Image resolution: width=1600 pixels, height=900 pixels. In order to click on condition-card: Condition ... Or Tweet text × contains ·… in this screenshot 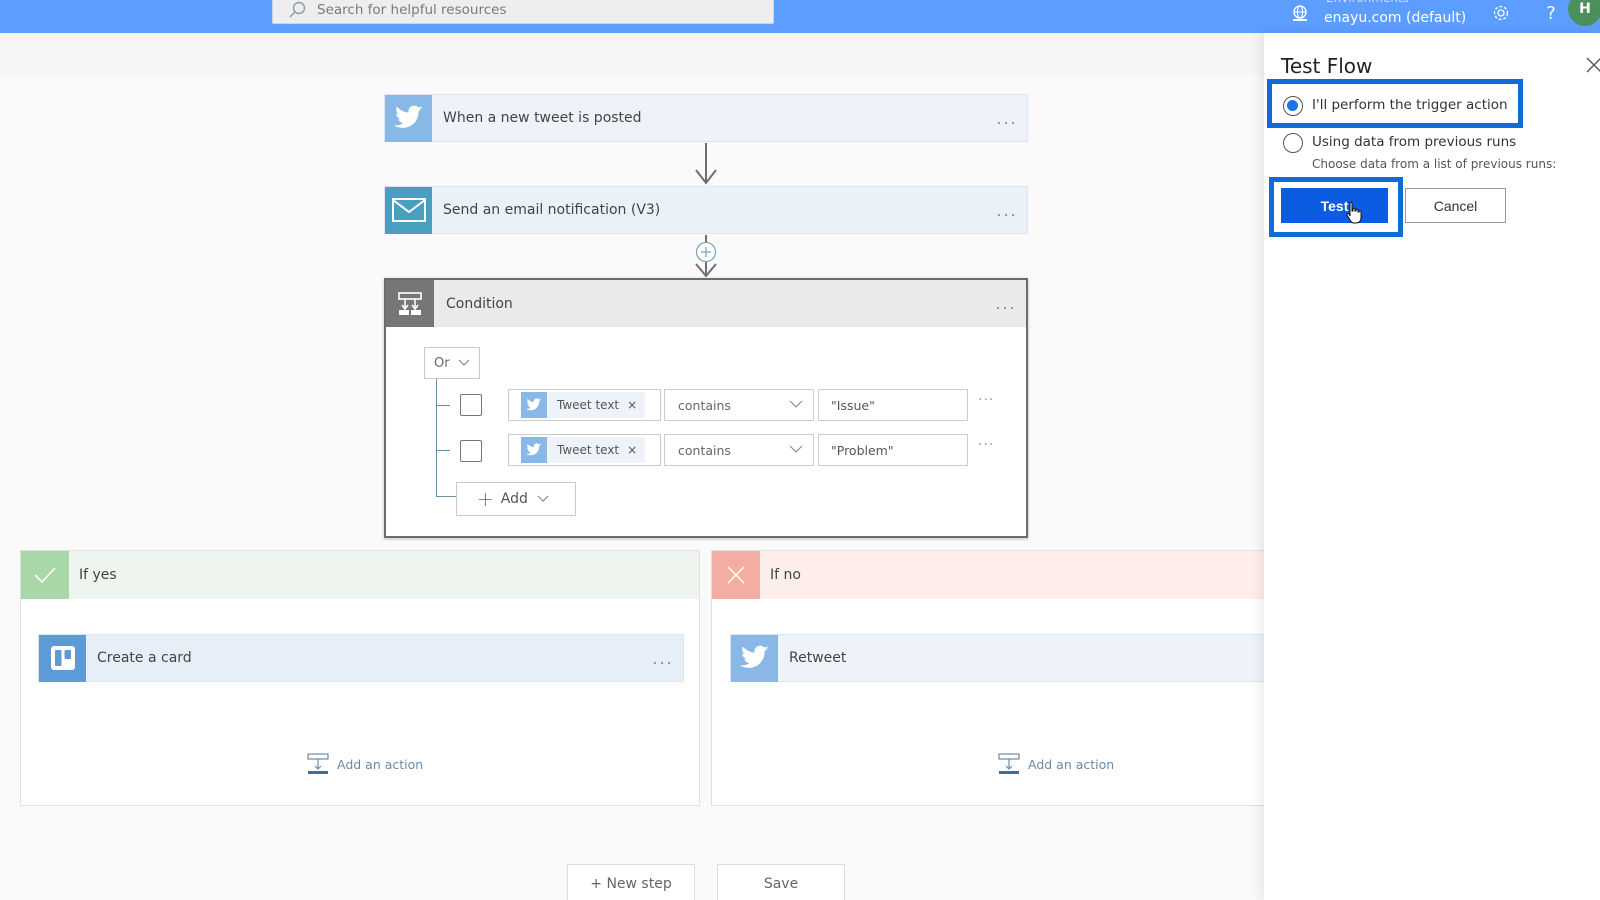, I will do `click(706, 408)`.